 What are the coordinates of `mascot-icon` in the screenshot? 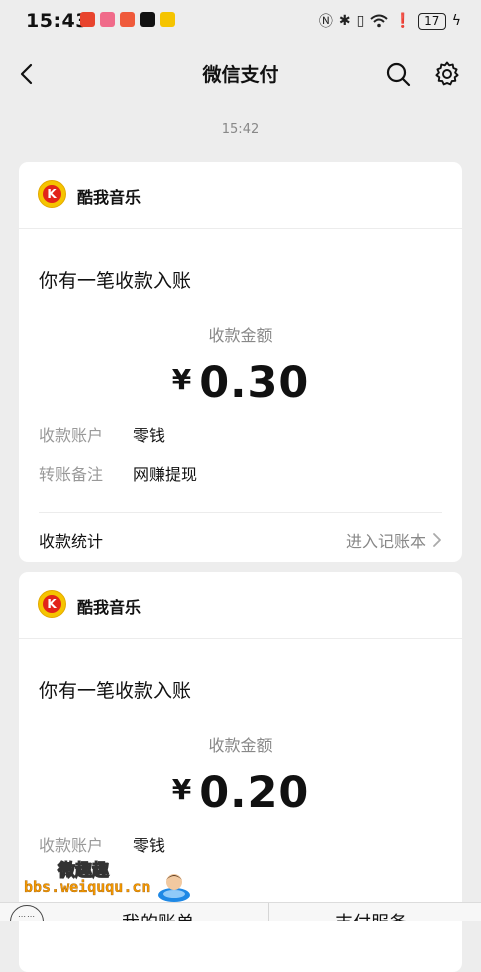 It's located at (174, 888).